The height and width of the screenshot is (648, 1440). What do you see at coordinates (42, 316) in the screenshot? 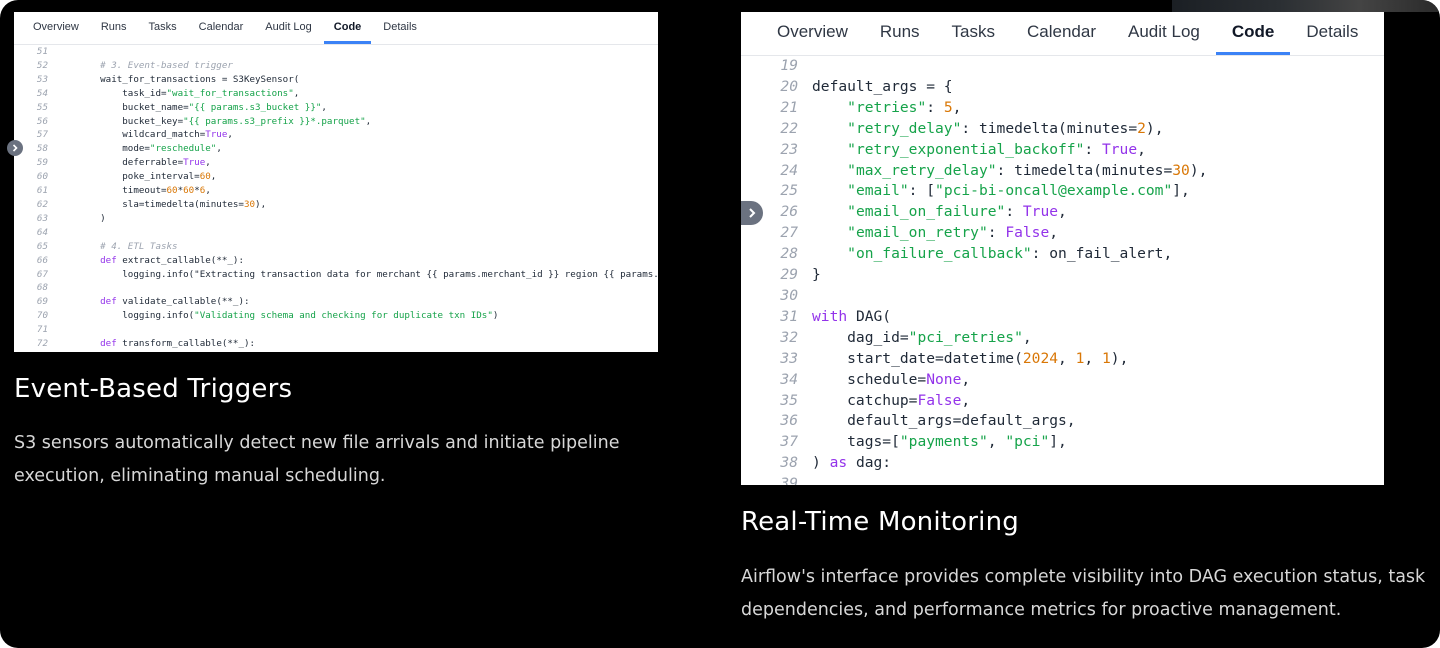
I see `line-number: 70` at bounding box center [42, 316].